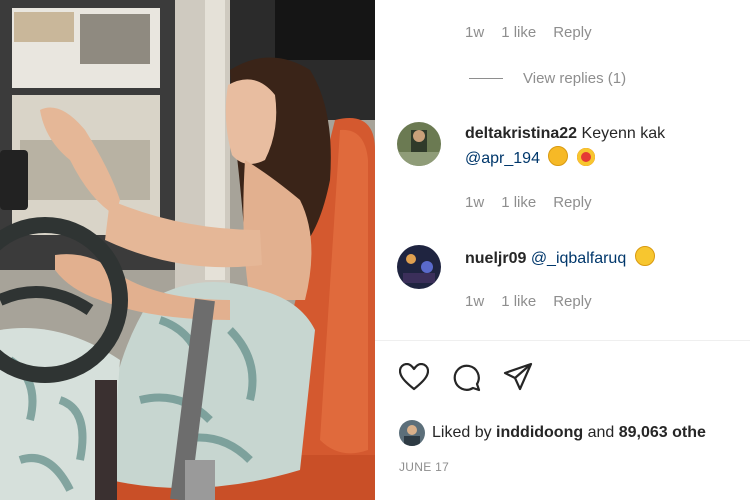  I want to click on comment-username: nueljr09, so click(495, 258).